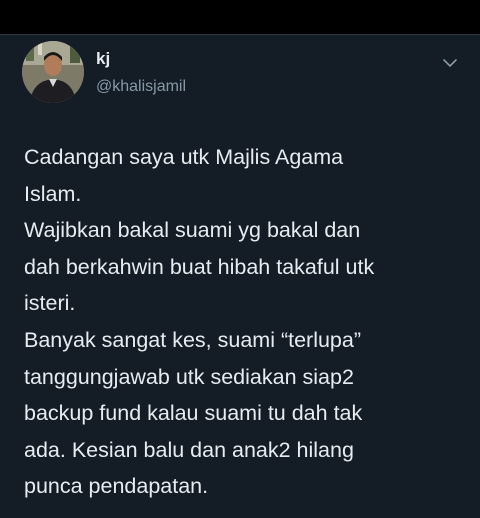  I want to click on author-avatar, so click(53, 72).